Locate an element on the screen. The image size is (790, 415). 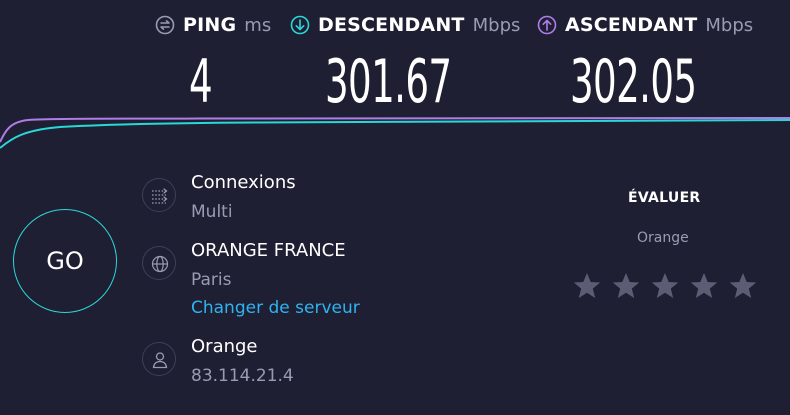
upload-label: ASCENDANT is located at coordinates (631, 25).